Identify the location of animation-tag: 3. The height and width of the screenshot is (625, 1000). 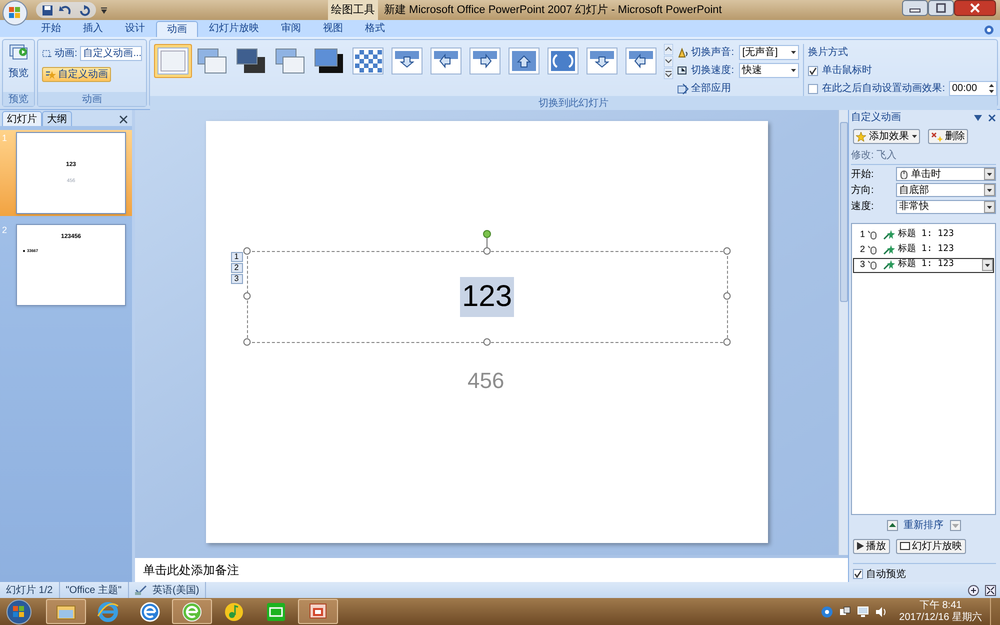
(236, 279).